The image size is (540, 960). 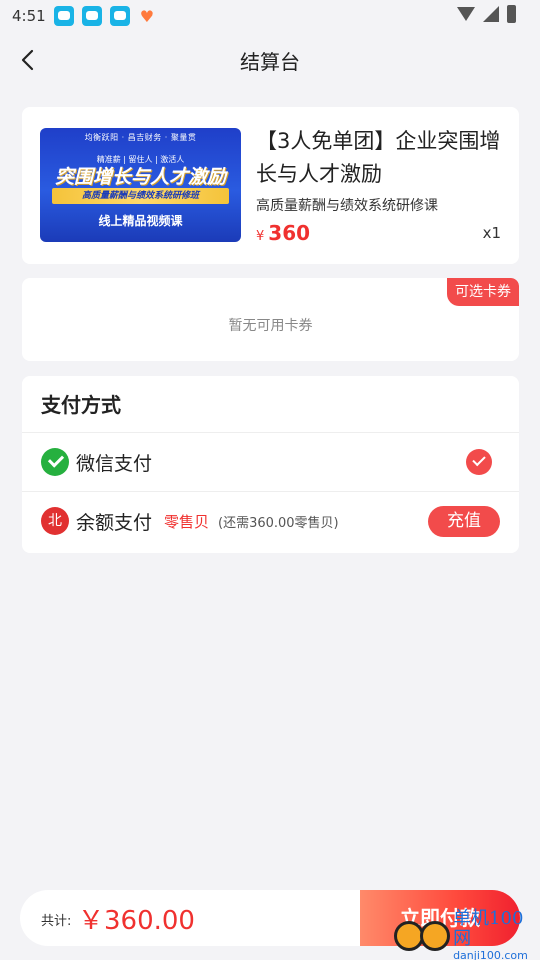 I want to click on product-subtitle: 高质量薪酬与绩效系统研修课, so click(x=347, y=206).